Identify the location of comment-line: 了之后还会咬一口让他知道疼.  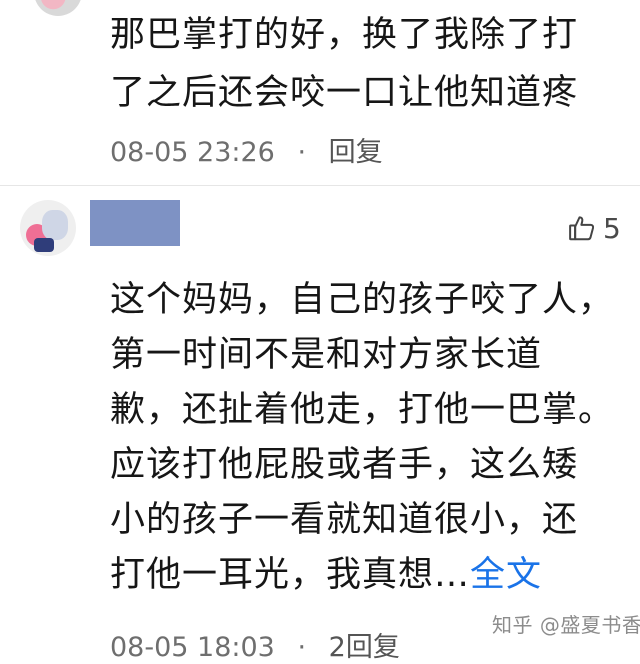
(344, 93).